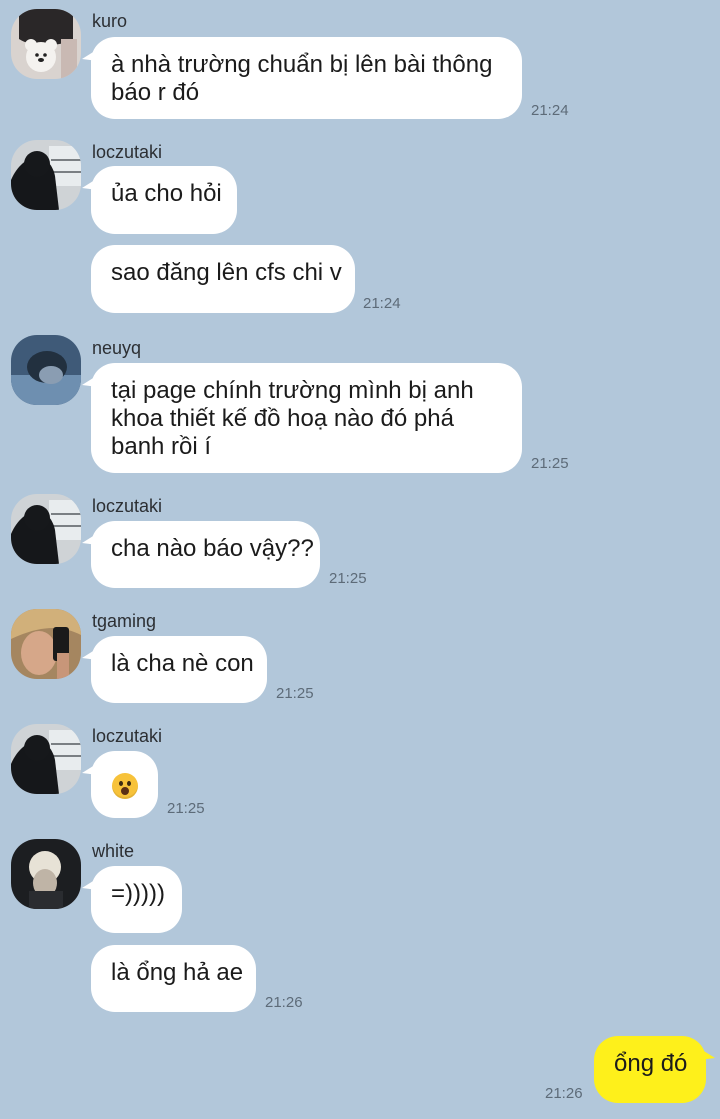  Describe the element at coordinates (46, 874) in the screenshot. I see `avatar-white` at that location.